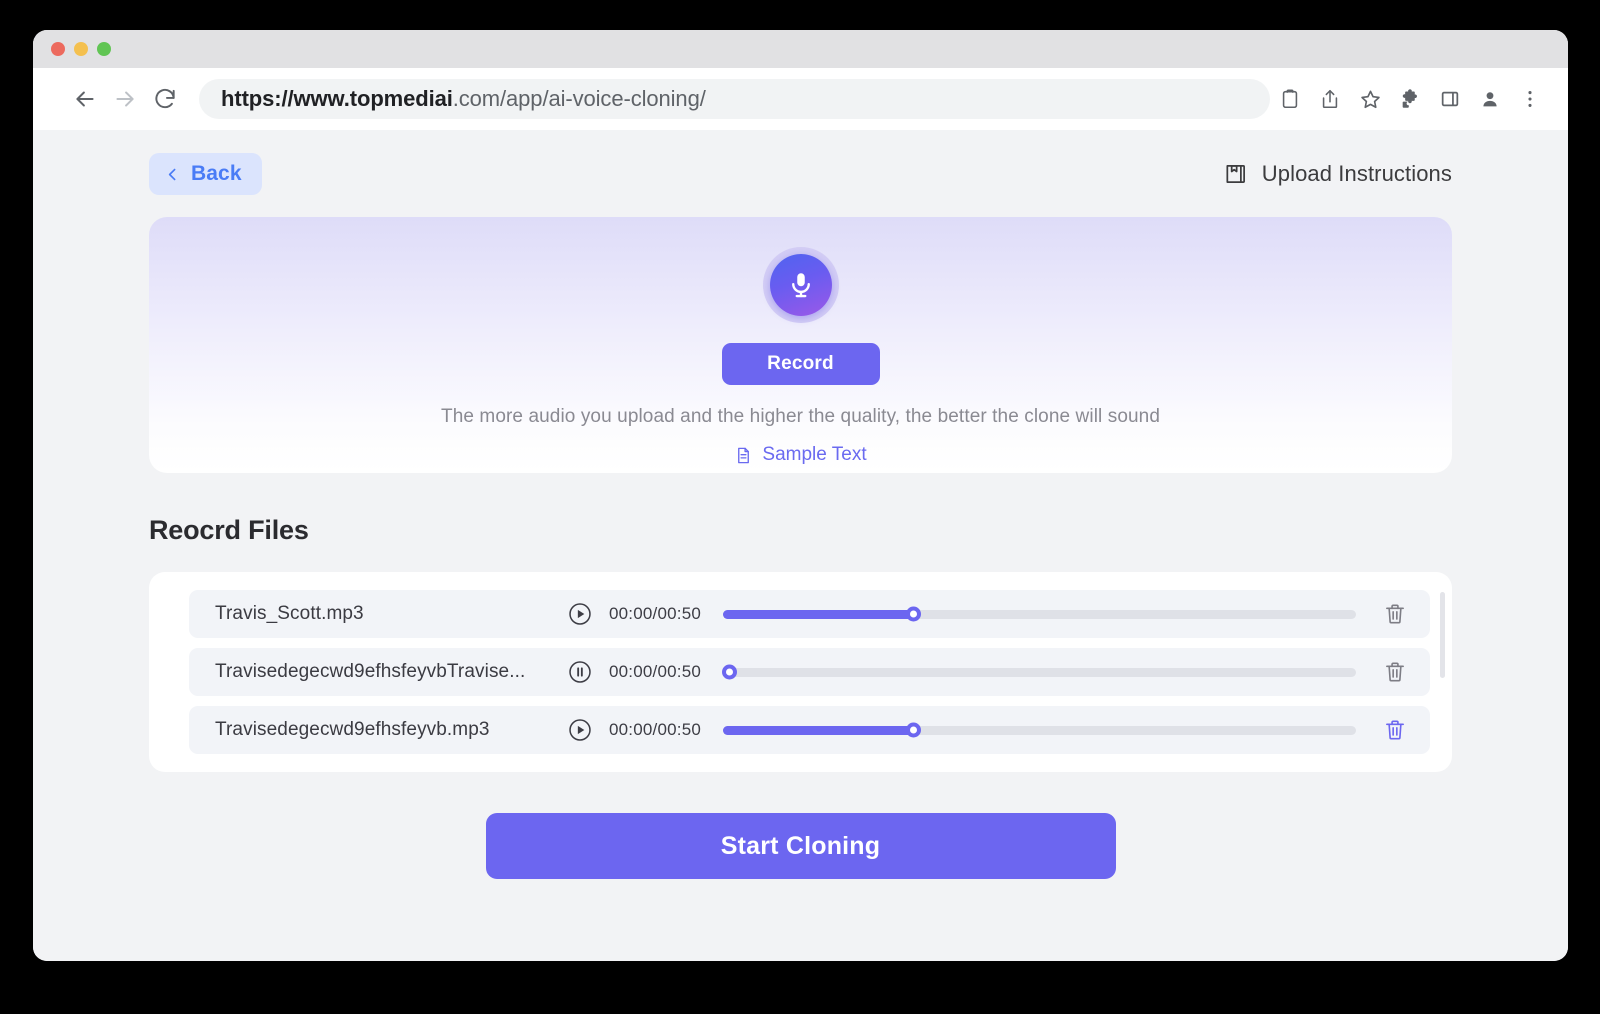  I want to click on page-header-row: Back Upload Instructions, so click(800, 162).